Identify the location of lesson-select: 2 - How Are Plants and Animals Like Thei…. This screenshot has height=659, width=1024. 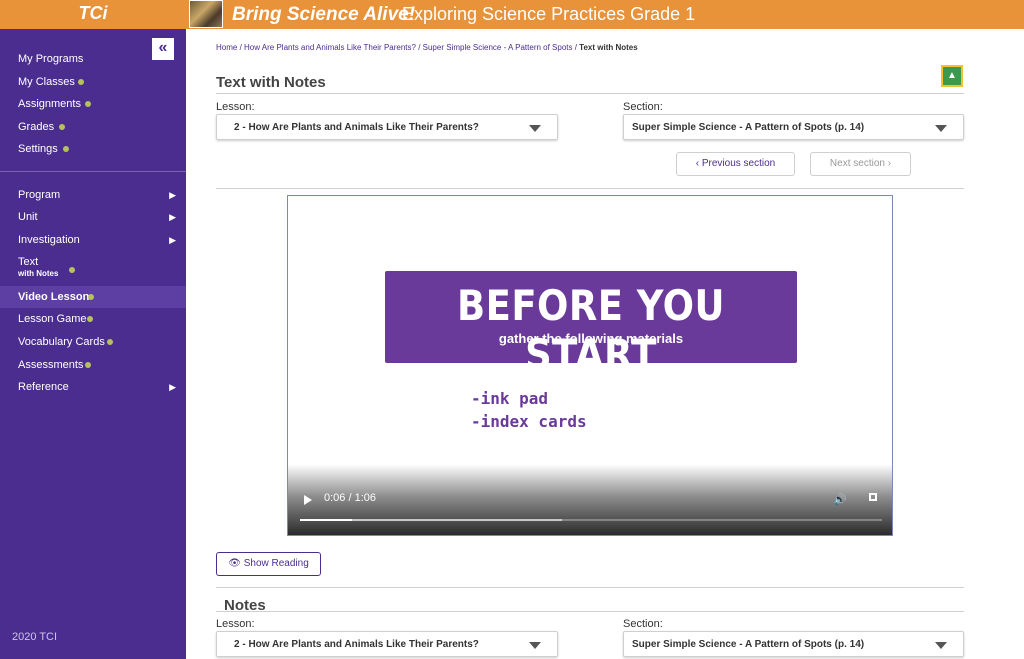
(387, 127).